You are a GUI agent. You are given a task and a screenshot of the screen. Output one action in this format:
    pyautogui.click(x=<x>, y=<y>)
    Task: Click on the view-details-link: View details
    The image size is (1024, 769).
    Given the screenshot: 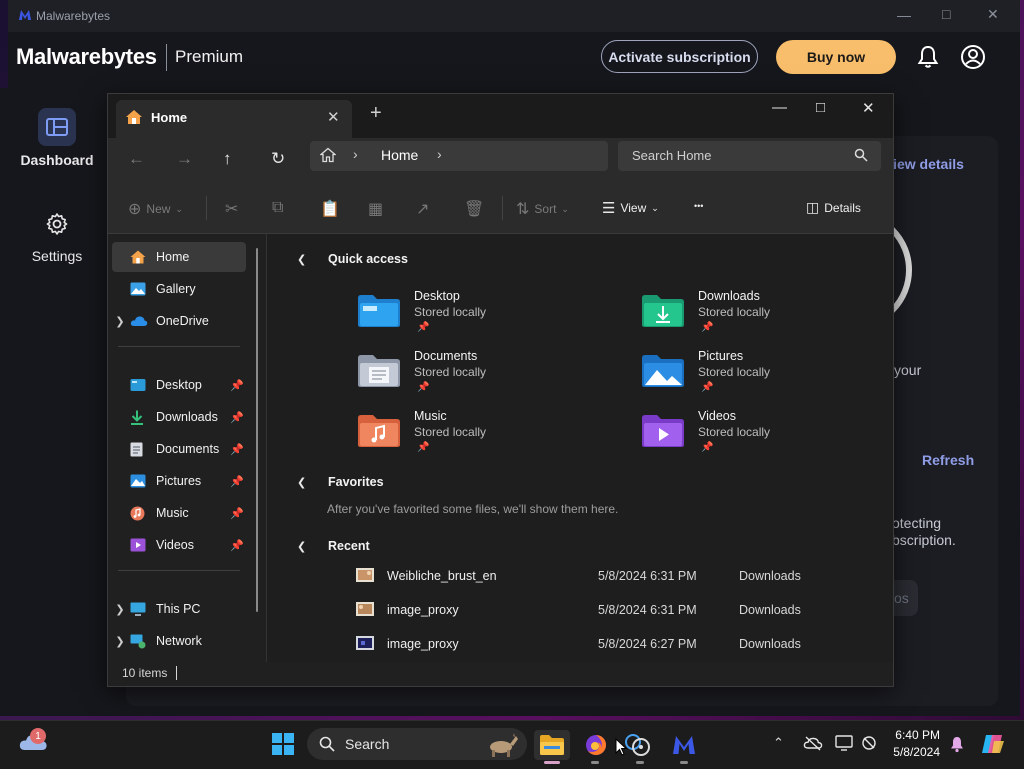 What is the action you would take?
    pyautogui.click(x=924, y=164)
    